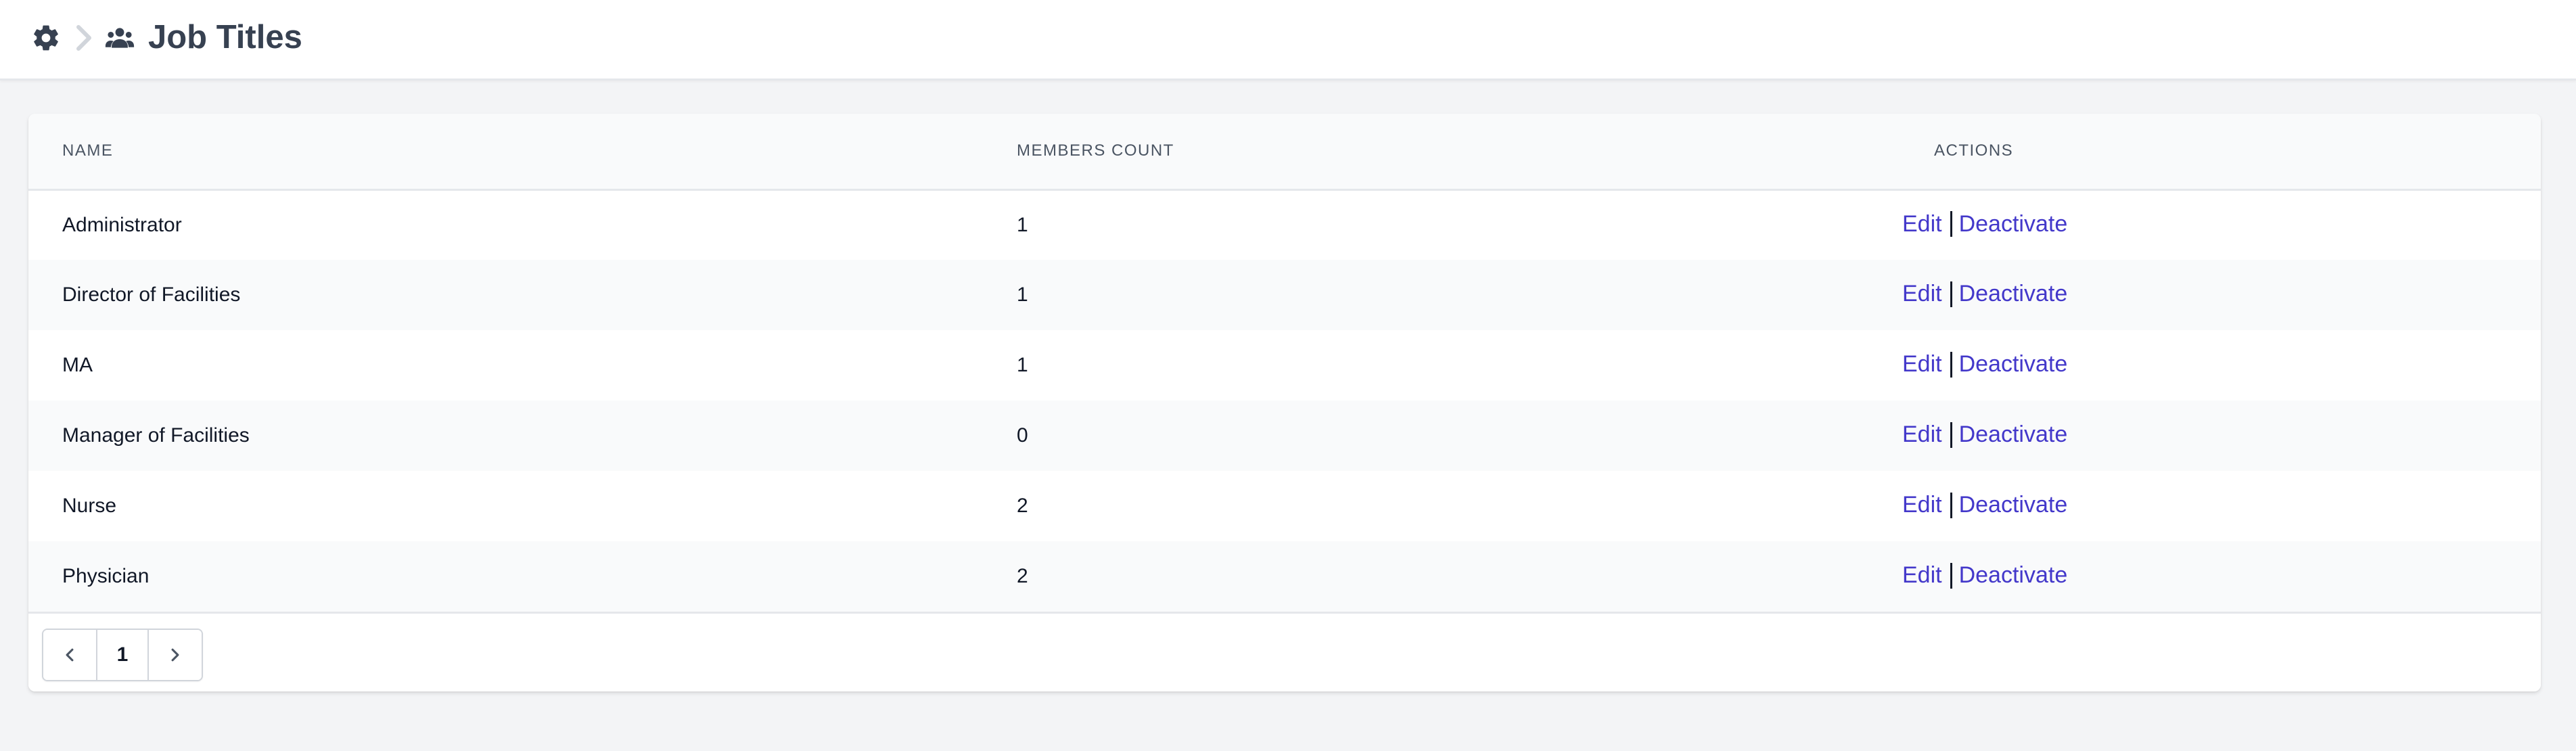 The image size is (2576, 751). What do you see at coordinates (1284, 651) in the screenshot?
I see `table-footer: 1` at bounding box center [1284, 651].